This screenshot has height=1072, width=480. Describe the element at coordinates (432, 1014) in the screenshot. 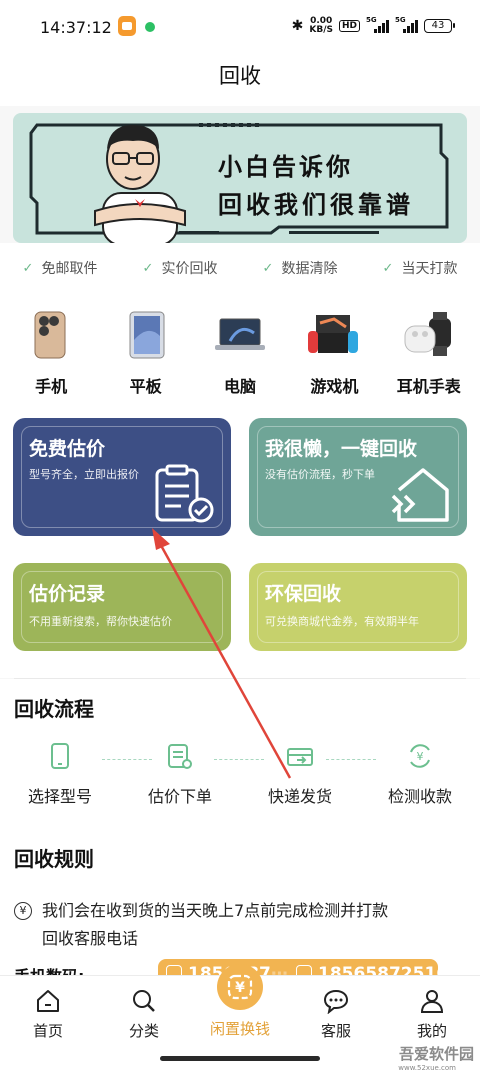

I see `tab-mine: 我的` at that location.